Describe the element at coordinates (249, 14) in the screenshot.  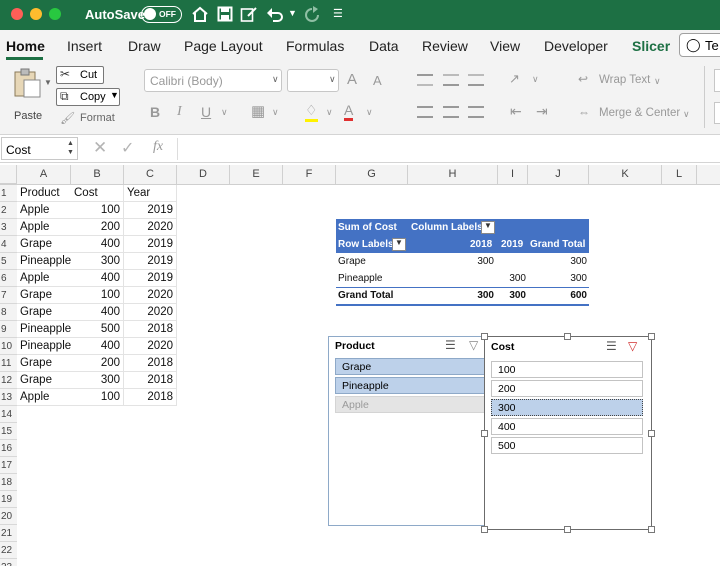
I see `edit-icon` at that location.